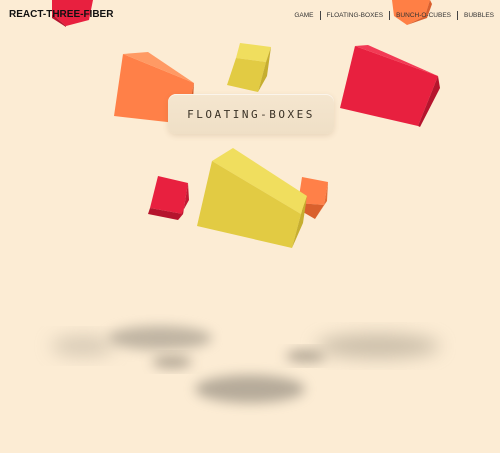 The image size is (500, 453). Describe the element at coordinates (249, 67) in the screenshot. I see `yellow-box-small` at that location.